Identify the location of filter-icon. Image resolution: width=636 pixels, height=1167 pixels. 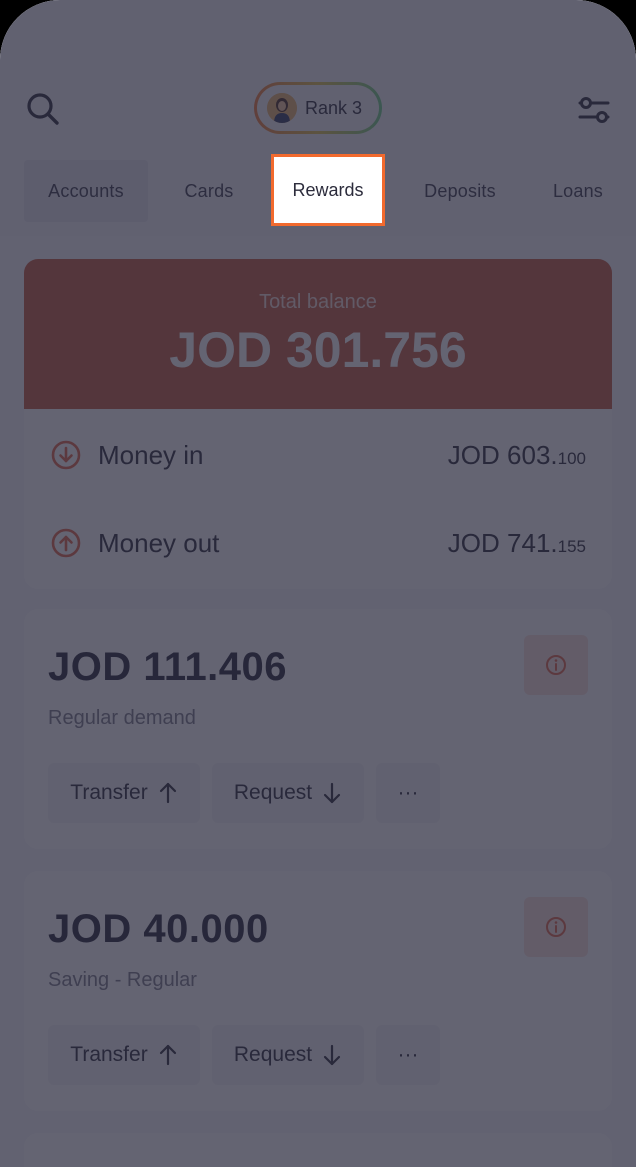
(594, 110).